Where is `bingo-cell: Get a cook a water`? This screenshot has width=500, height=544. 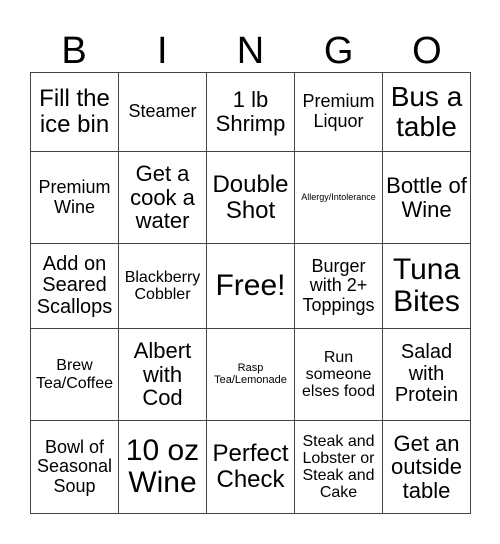 bingo-cell: Get a cook a water is located at coordinates (162, 197).